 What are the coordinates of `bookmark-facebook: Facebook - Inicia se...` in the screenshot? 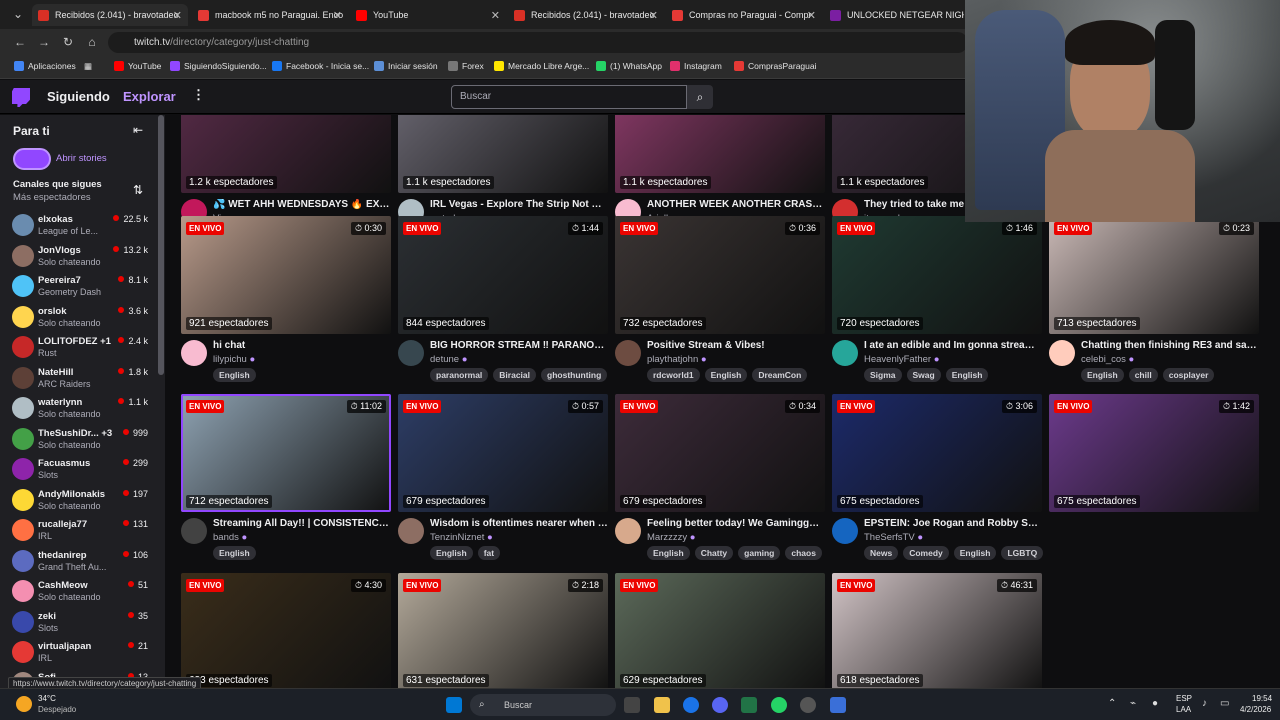 It's located at (320, 66).